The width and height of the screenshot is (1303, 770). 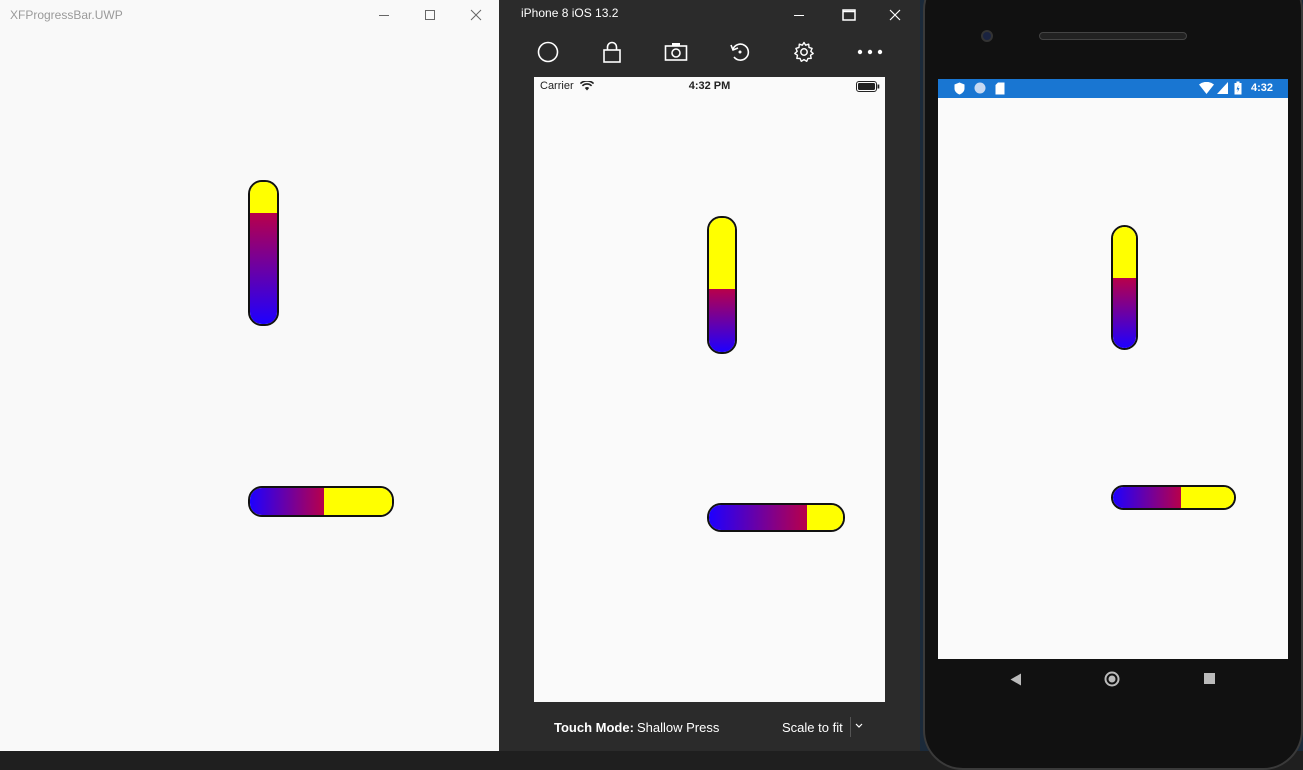 I want to click on battery-icon, so click(x=868, y=86).